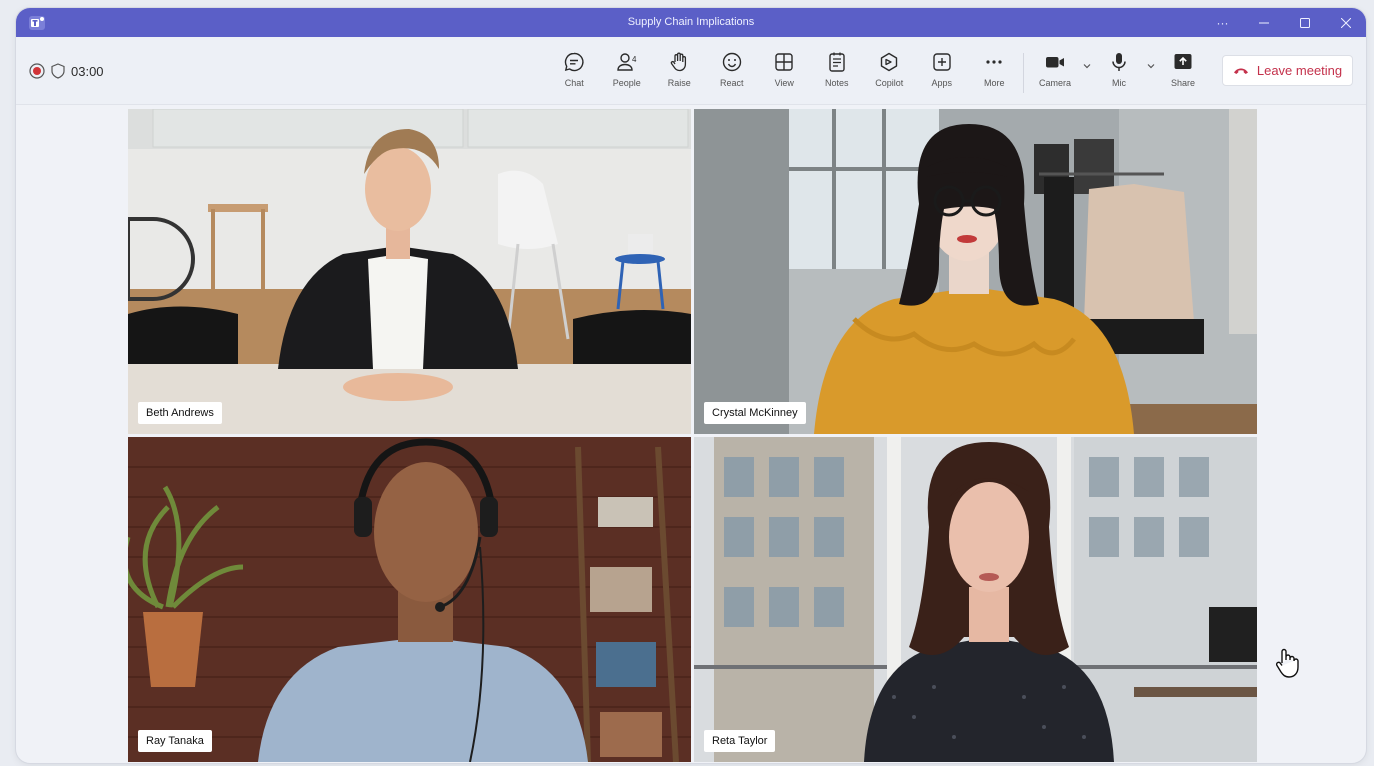 This screenshot has width=1374, height=766. I want to click on title-bar: Supply Chain Implications ···, so click(691, 22).